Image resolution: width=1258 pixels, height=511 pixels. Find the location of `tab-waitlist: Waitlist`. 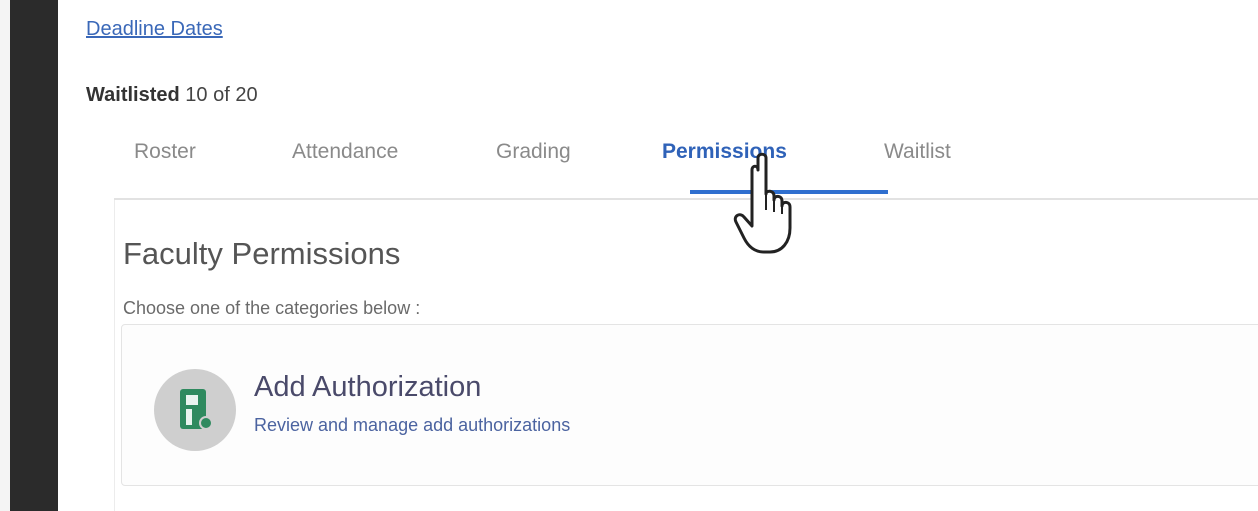

tab-waitlist: Waitlist is located at coordinates (917, 167).